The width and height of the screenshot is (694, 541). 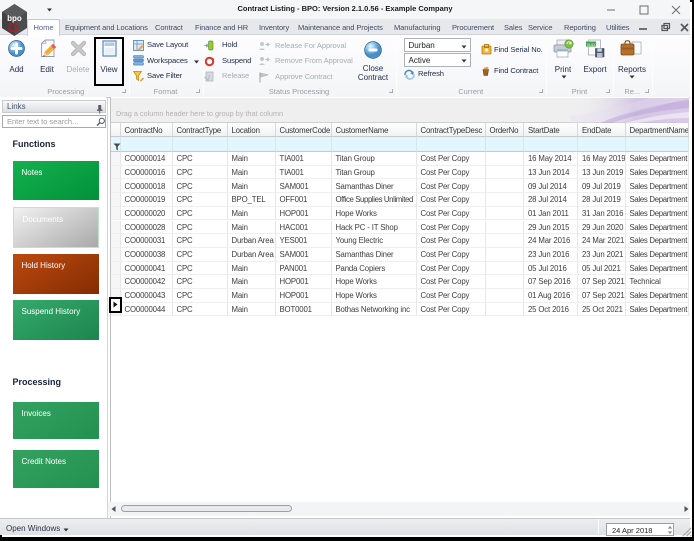 I want to click on svg-text: bpo, so click(x=14, y=18).